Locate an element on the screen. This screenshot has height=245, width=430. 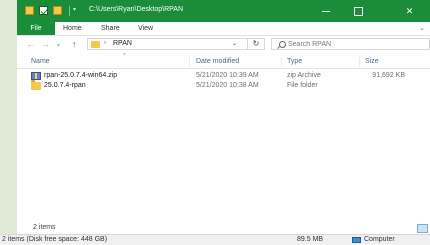
tab-home: Home is located at coordinates (72, 28).